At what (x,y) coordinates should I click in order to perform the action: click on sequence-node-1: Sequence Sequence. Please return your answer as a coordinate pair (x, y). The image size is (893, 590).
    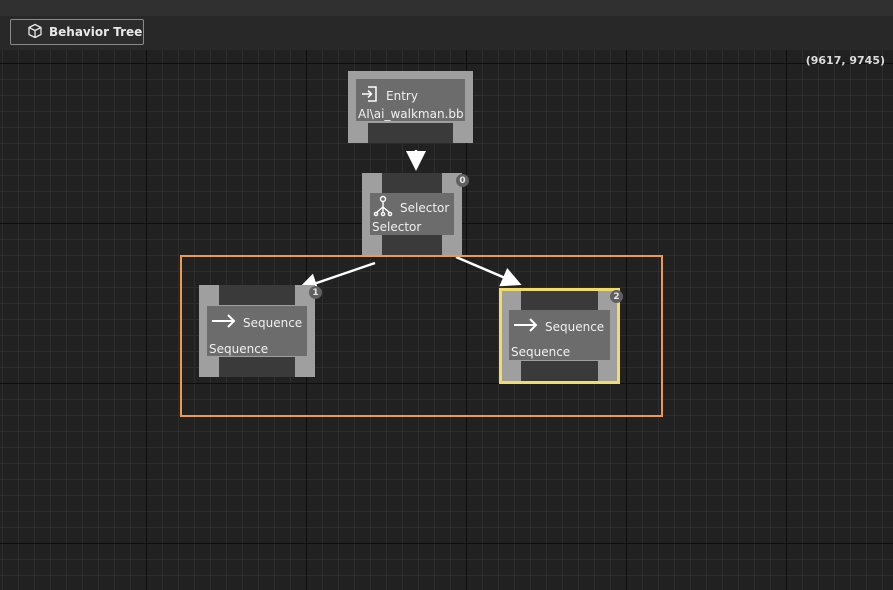
    Looking at the image, I should click on (257, 331).